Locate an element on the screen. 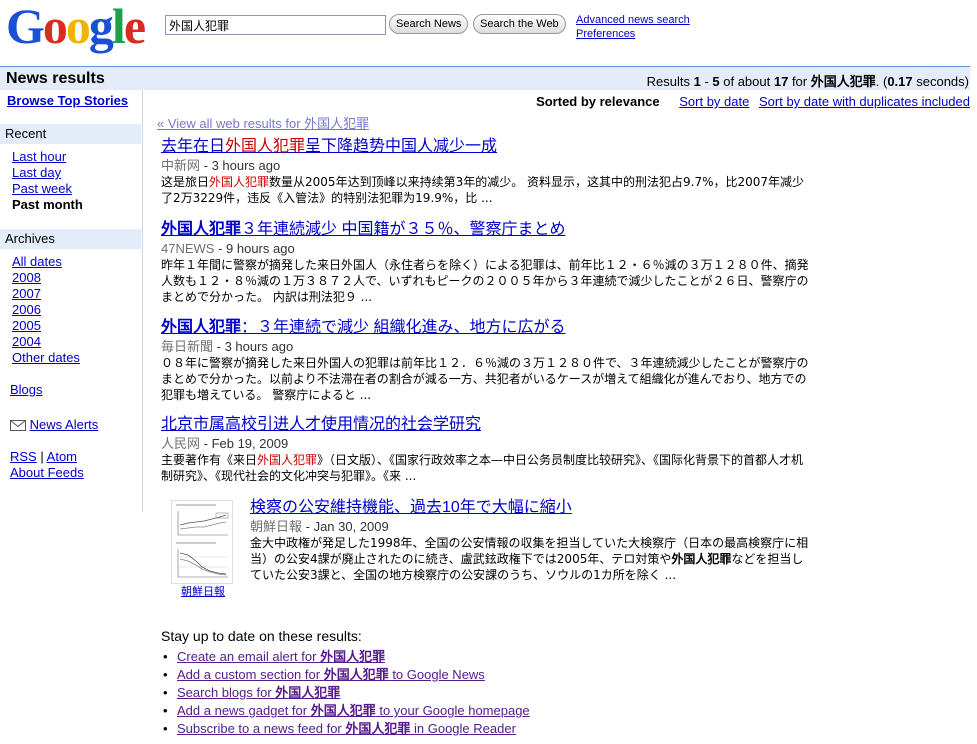  sidebar-item-other-dates: Other dates is located at coordinates (46, 357).